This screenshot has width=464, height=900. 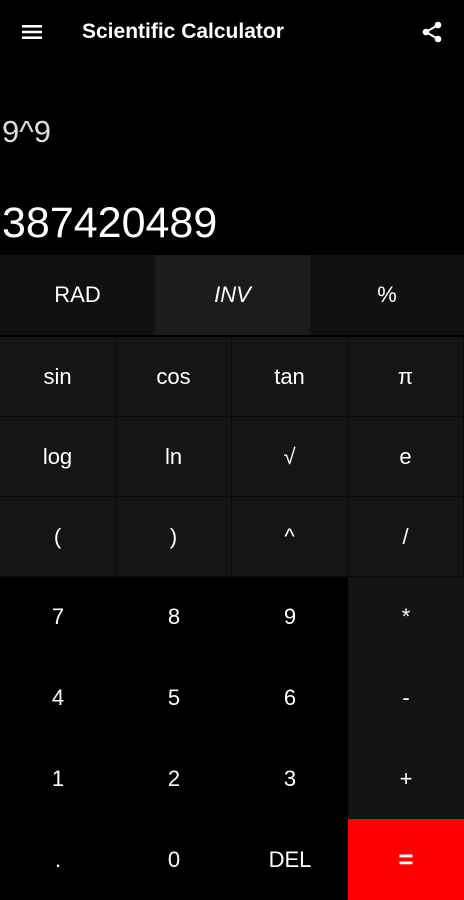 What do you see at coordinates (290, 537) in the screenshot?
I see `power-key: ^` at bounding box center [290, 537].